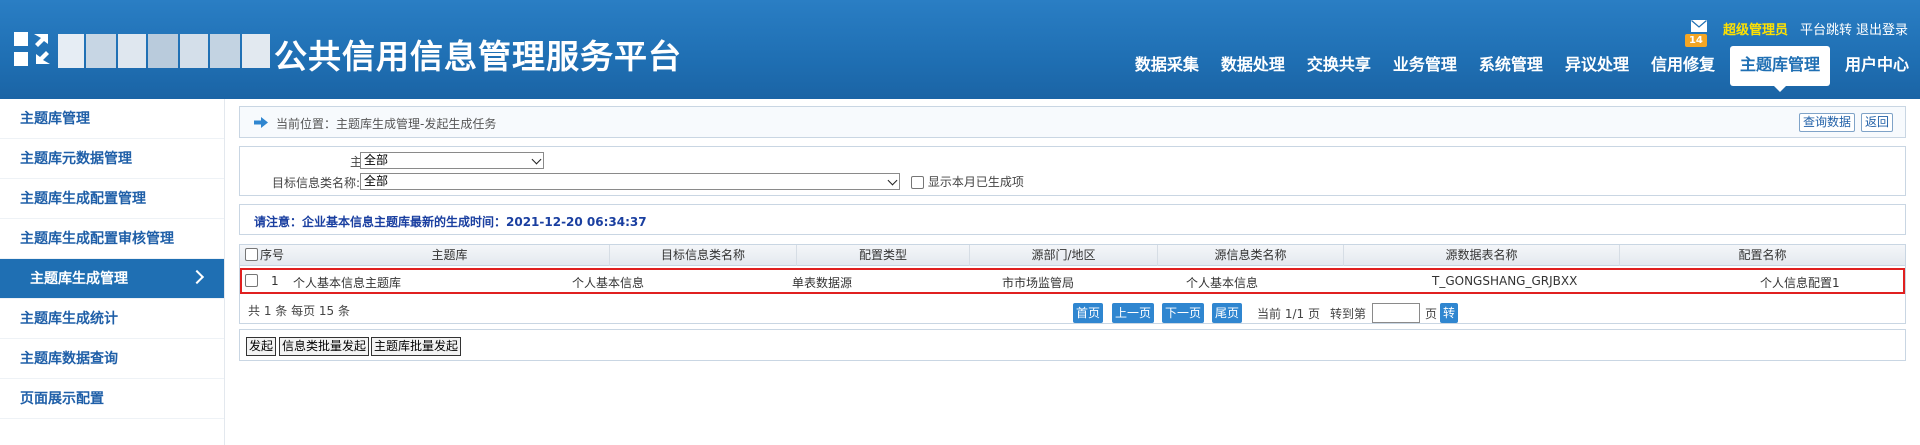 The height and width of the screenshot is (445, 1920). Describe the element at coordinates (1511, 66) in the screenshot. I see `nav-system-management: 系统管理` at that location.